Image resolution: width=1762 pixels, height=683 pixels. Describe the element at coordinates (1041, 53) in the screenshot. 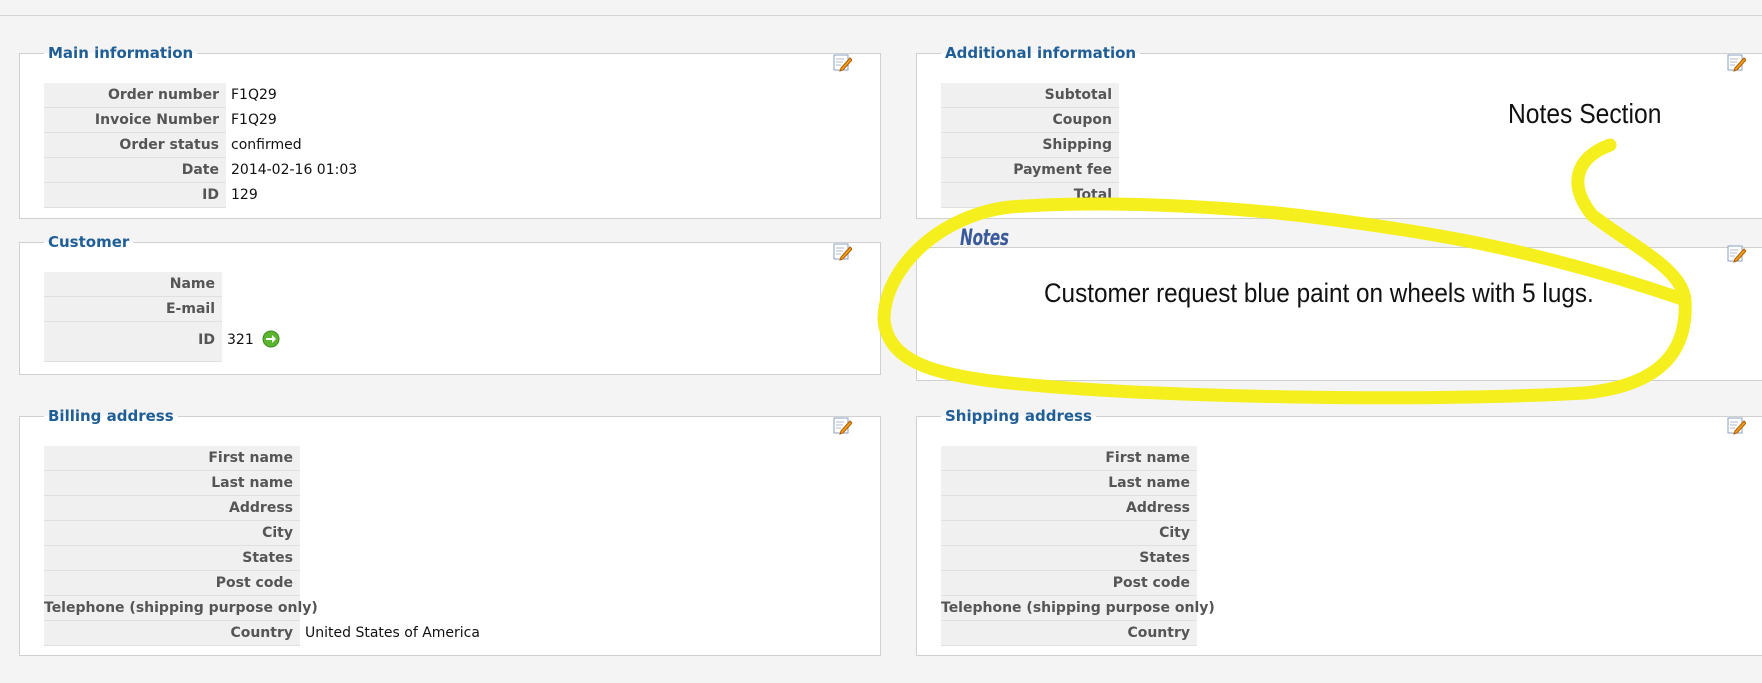

I see `additional-information-title: Additional information` at that location.